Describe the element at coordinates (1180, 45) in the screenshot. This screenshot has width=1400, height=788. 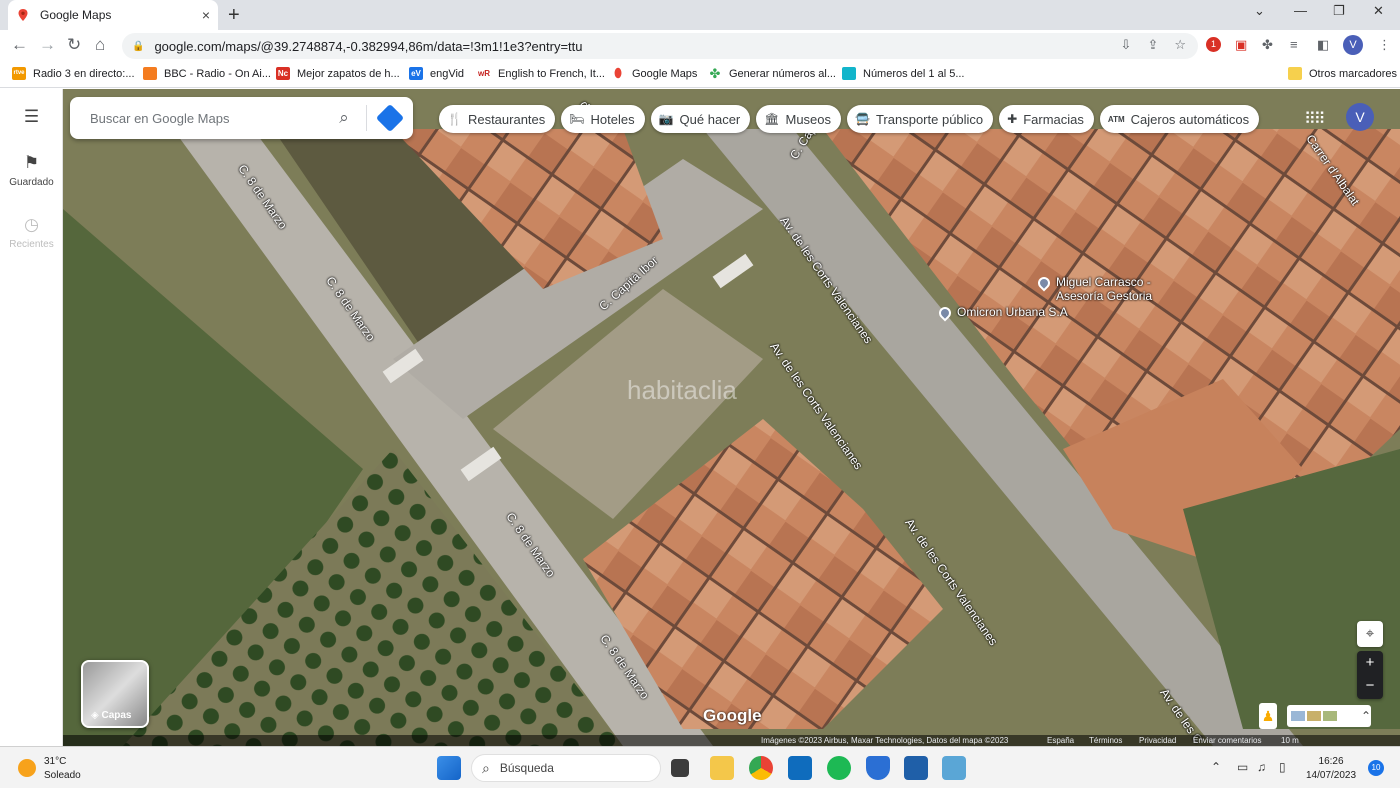
I see `bookmark-star-icon: ☆` at that location.